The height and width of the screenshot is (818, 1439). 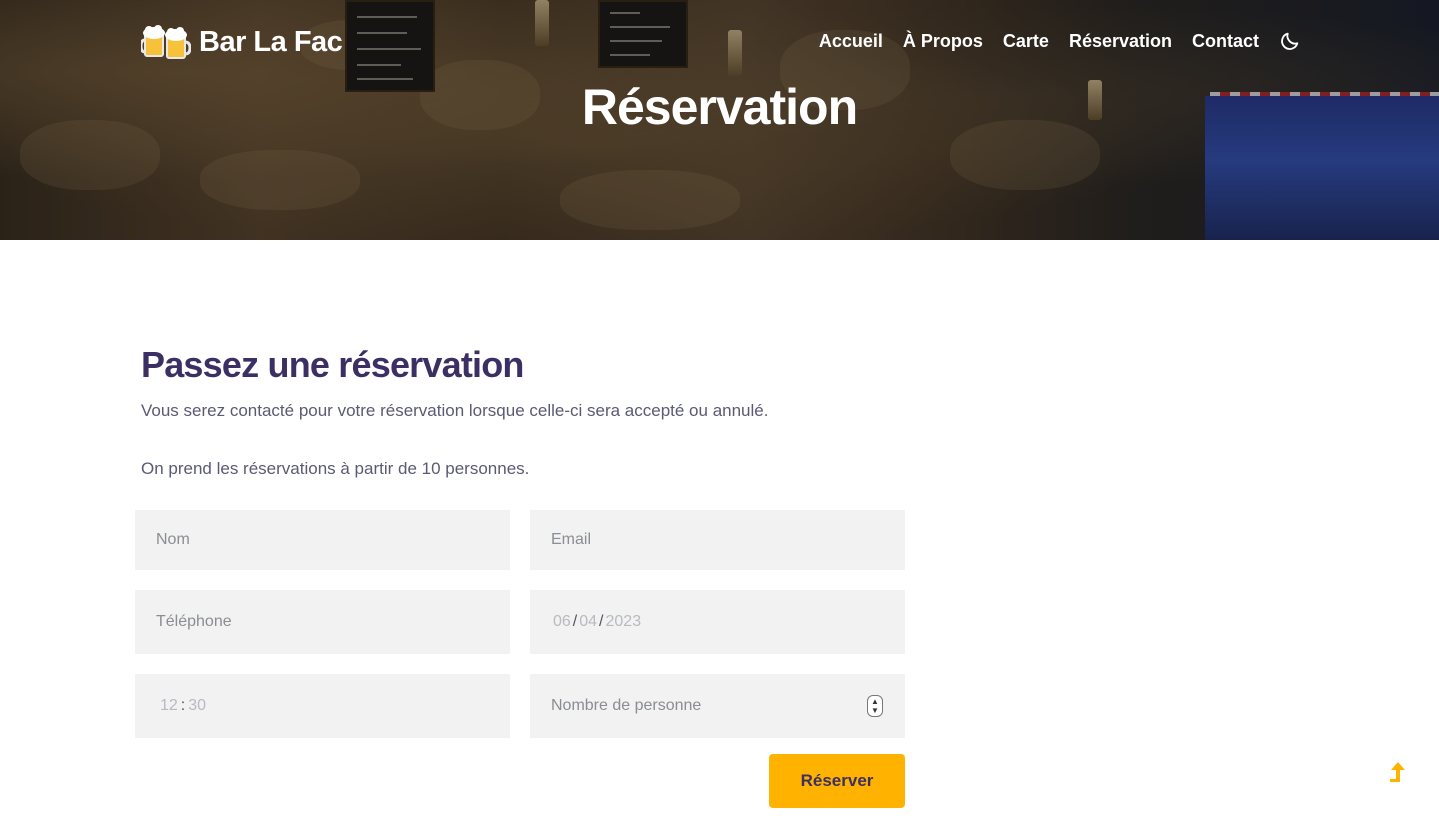 I want to click on form-title: Passez une réservation, so click(x=332, y=364).